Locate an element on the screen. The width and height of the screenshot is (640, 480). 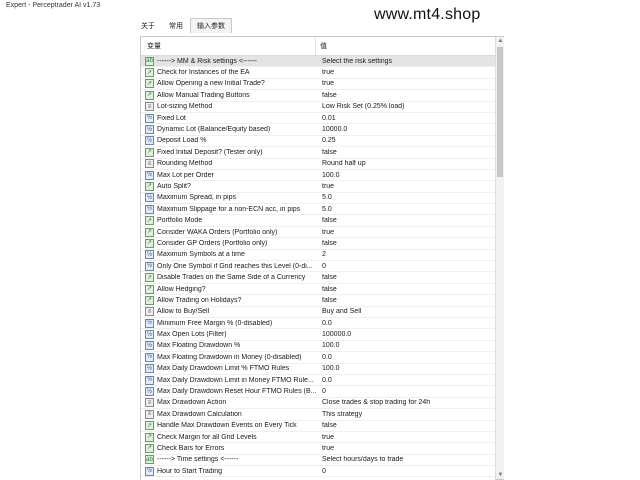
table-row: ↗ Allow Trading on Holidays? false is located at coordinates (318, 301).